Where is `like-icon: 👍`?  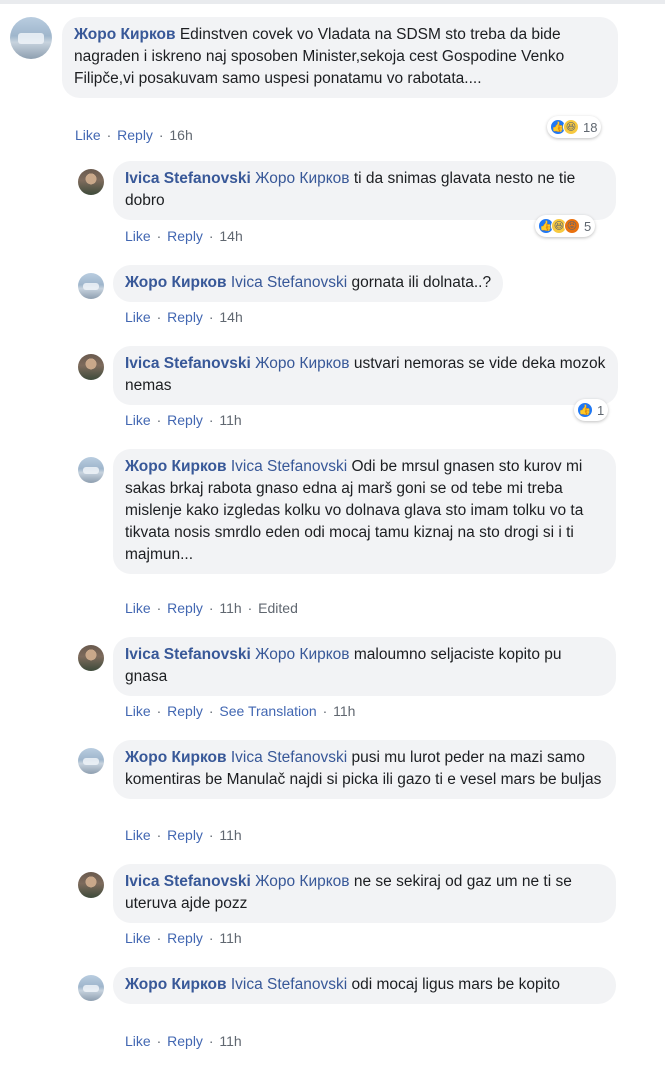
like-icon: 👍 is located at coordinates (585, 410).